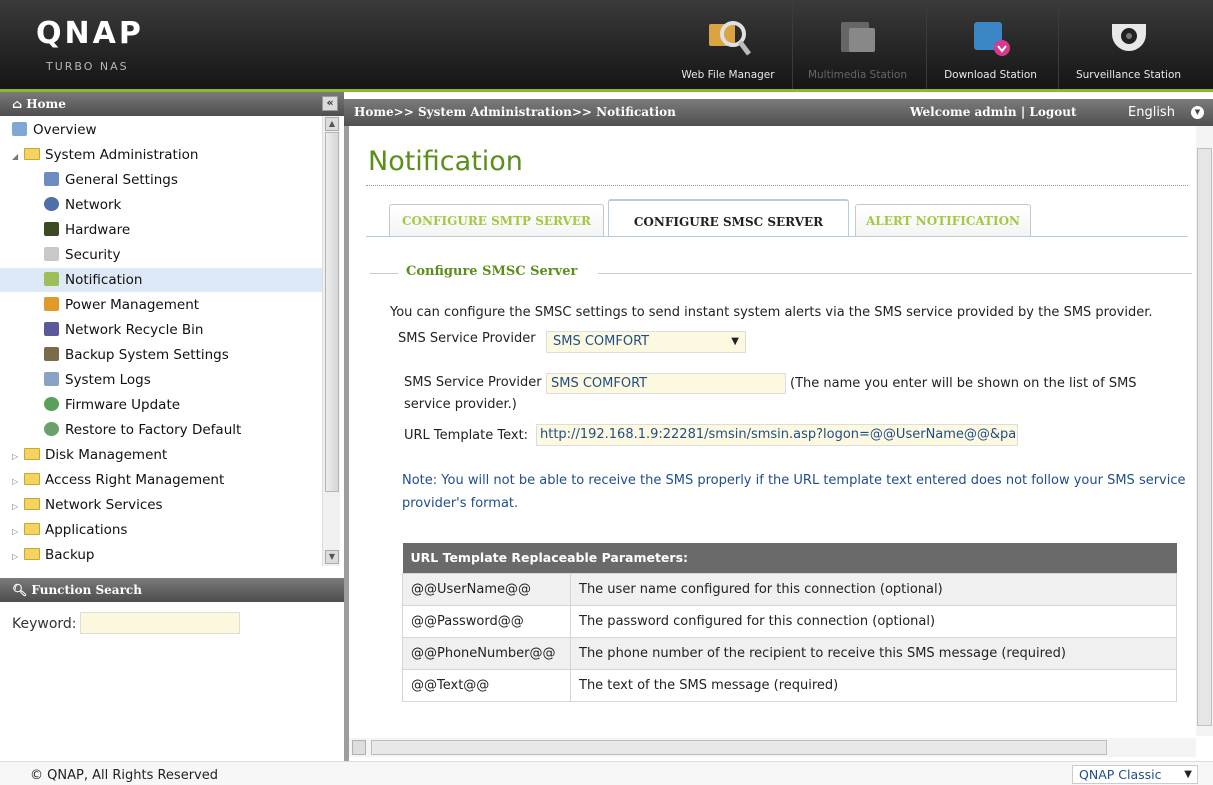 This screenshot has height=785, width=1213. I want to click on horizontal-scroll-thumb, so click(739, 747).